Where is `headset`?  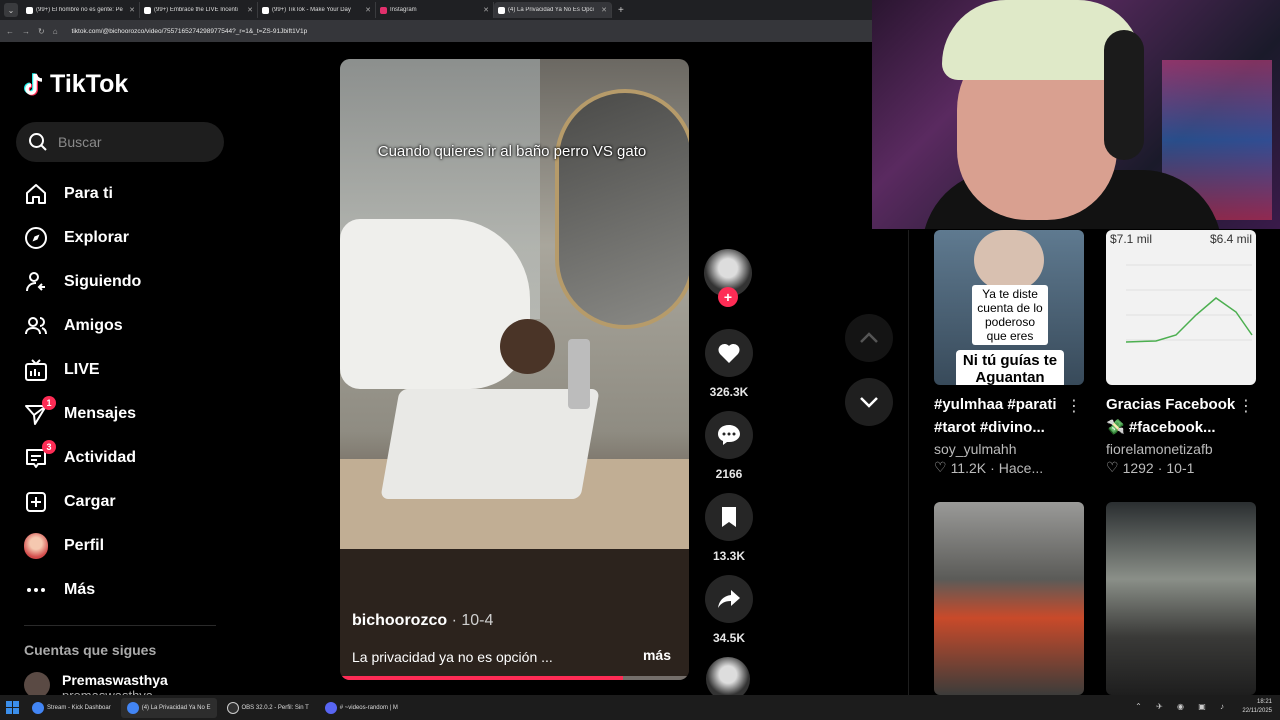 headset is located at coordinates (1124, 95).